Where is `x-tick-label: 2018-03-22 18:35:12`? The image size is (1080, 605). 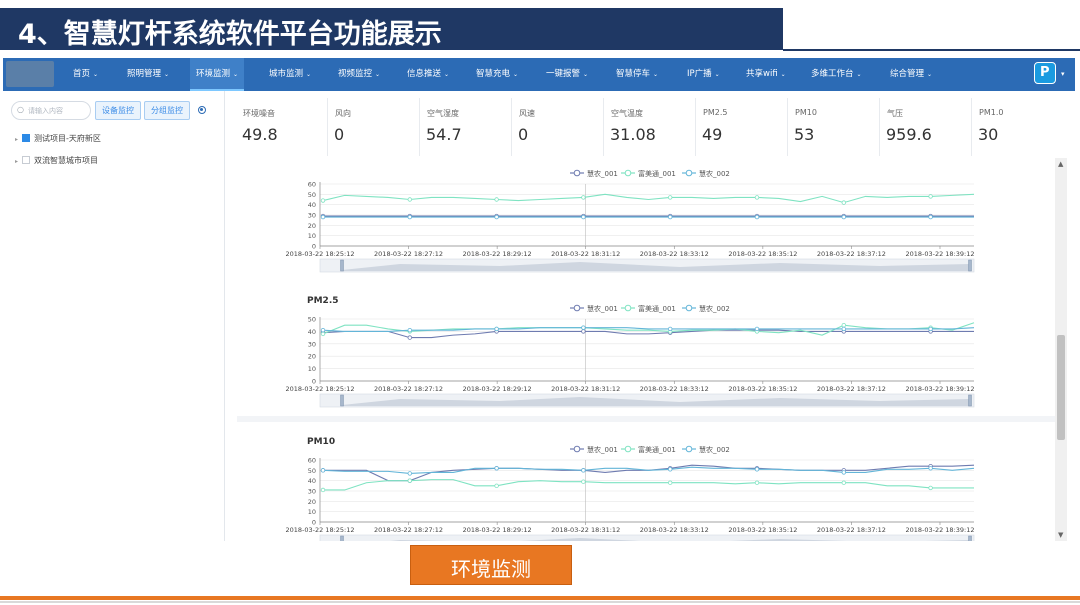 x-tick-label: 2018-03-22 18:35:12 is located at coordinates (762, 530).